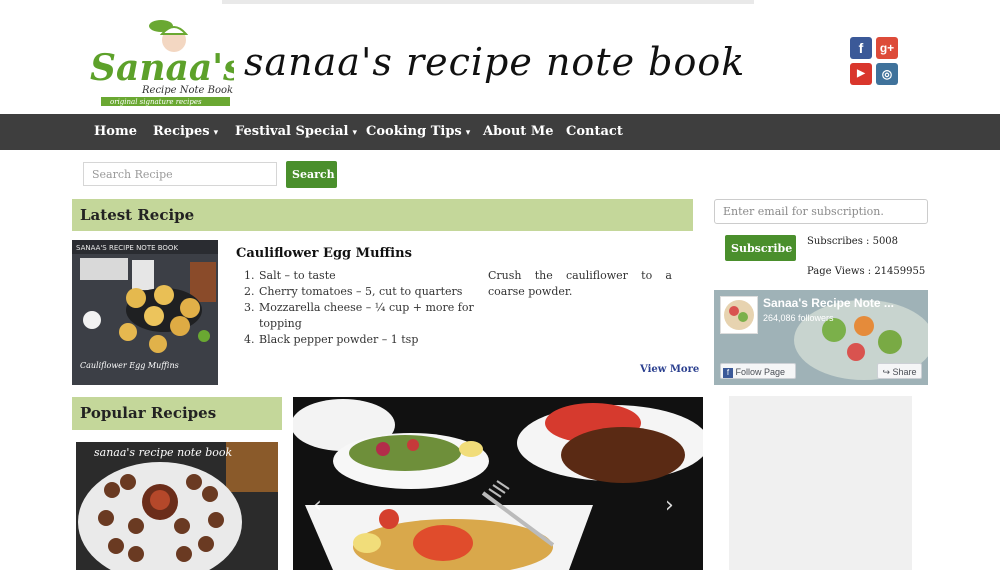  I want to click on nav-home: Home, so click(115, 132).